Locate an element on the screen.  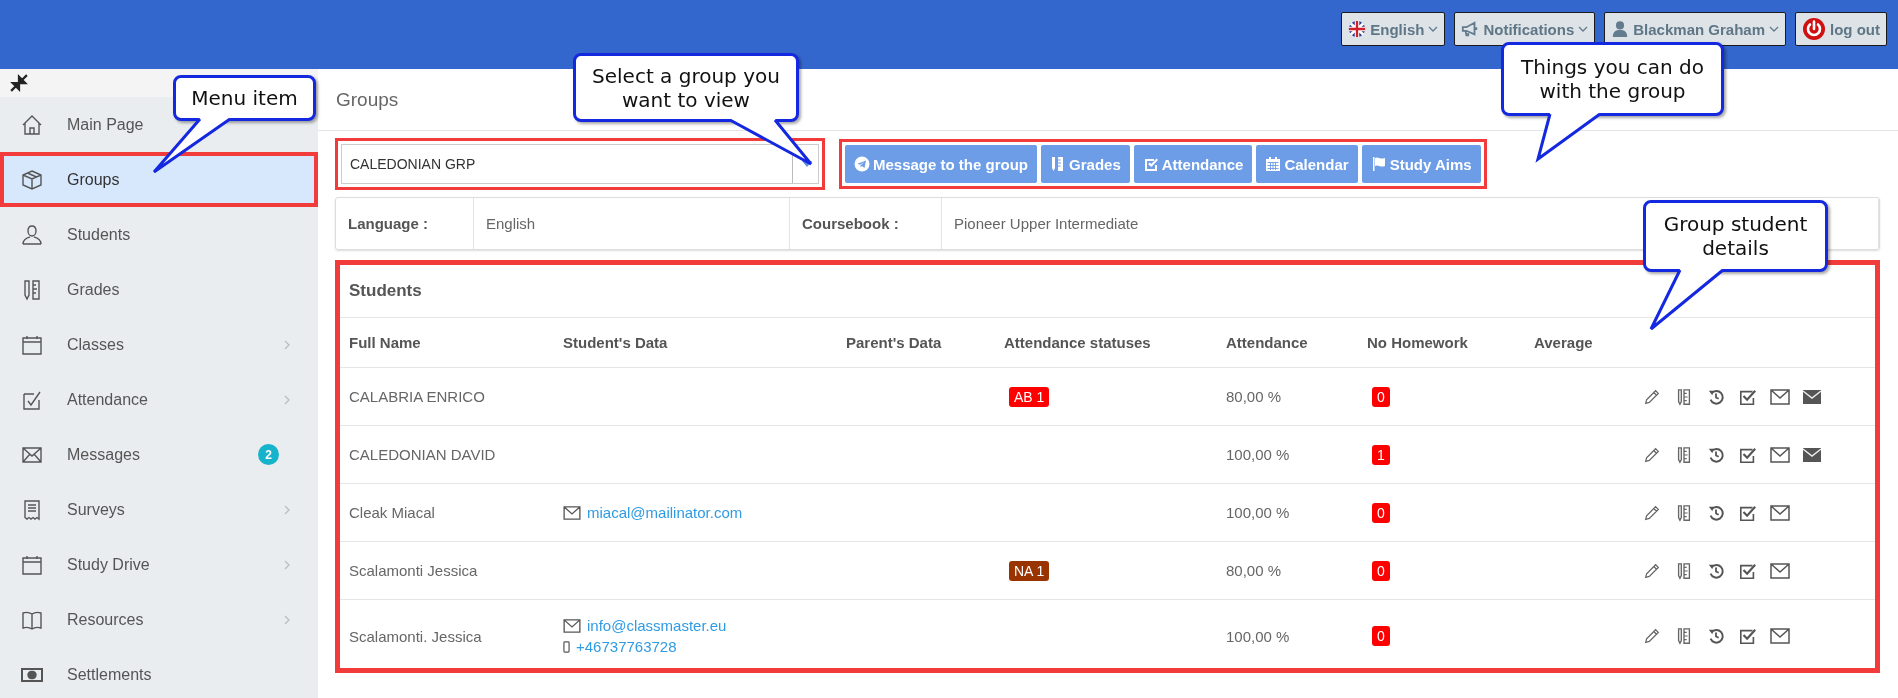
column-header: Full Name is located at coordinates (385, 342).